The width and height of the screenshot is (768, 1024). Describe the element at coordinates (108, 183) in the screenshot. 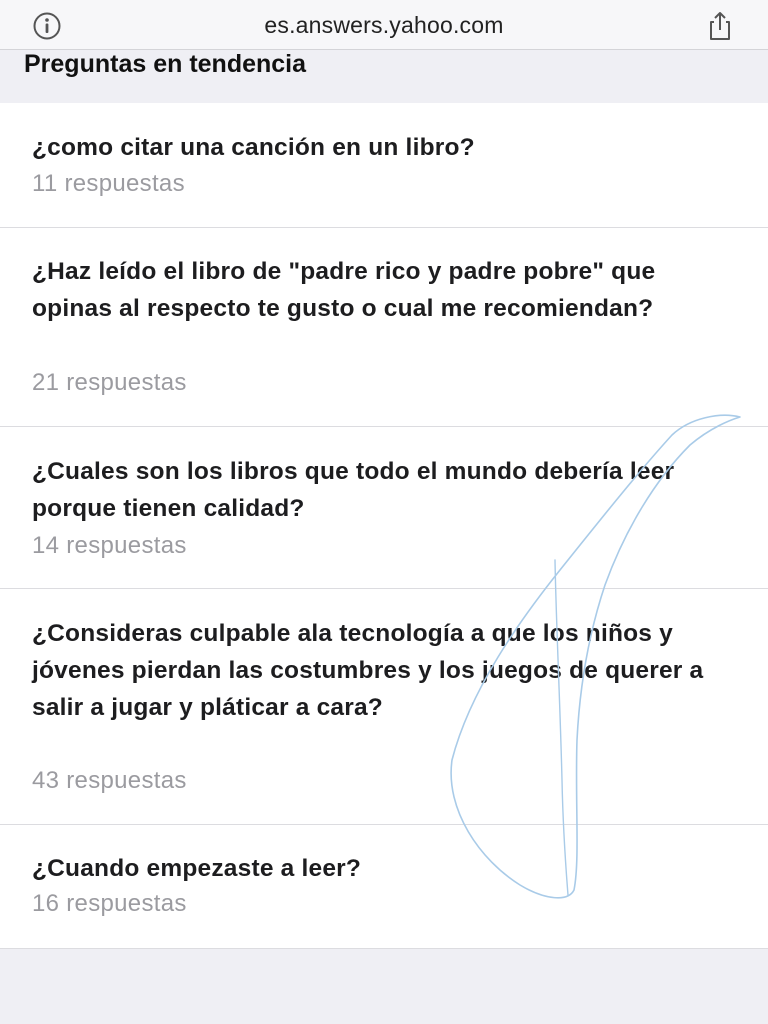

I see `answer-count: 11 respuestas` at that location.